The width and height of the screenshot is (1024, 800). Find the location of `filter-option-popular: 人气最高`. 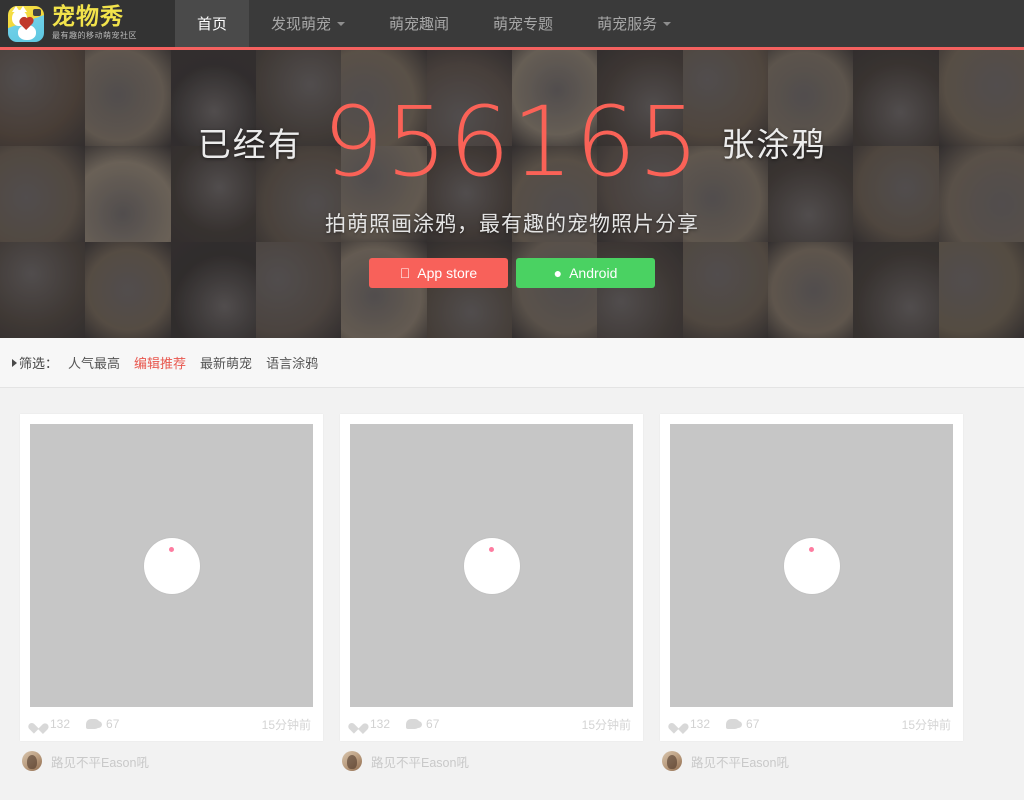

filter-option-popular: 人气最高 is located at coordinates (94, 362).